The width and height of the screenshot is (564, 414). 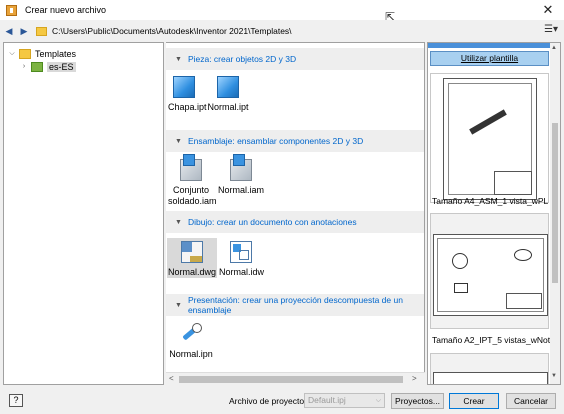 What do you see at coordinates (554, 376) in the screenshot?
I see `scroll-down-icon: ▼` at bounding box center [554, 376].